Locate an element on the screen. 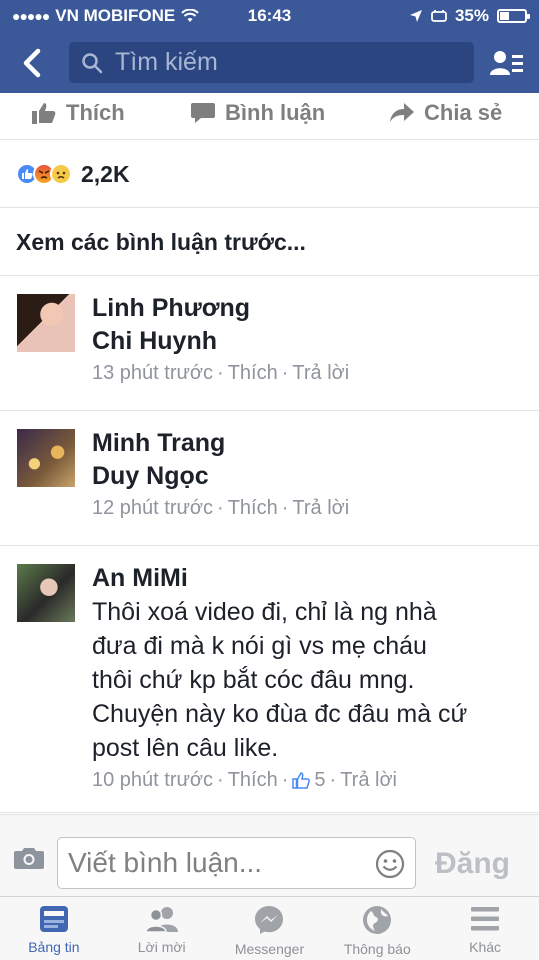 The image size is (539, 960). news-feed-icon is located at coordinates (53, 919).